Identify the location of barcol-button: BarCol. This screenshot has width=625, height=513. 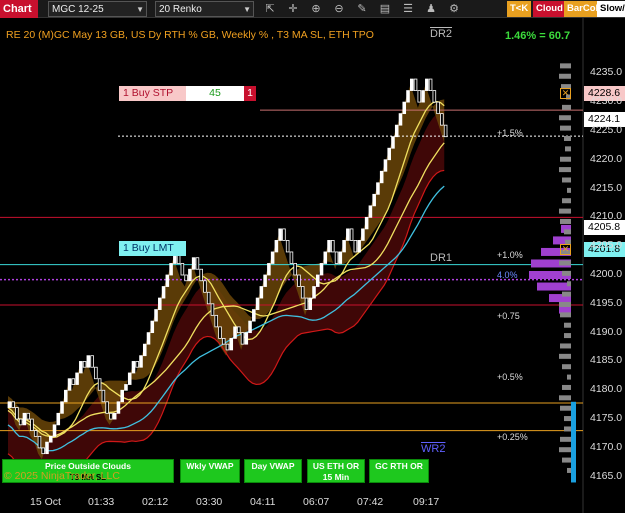
(583, 9).